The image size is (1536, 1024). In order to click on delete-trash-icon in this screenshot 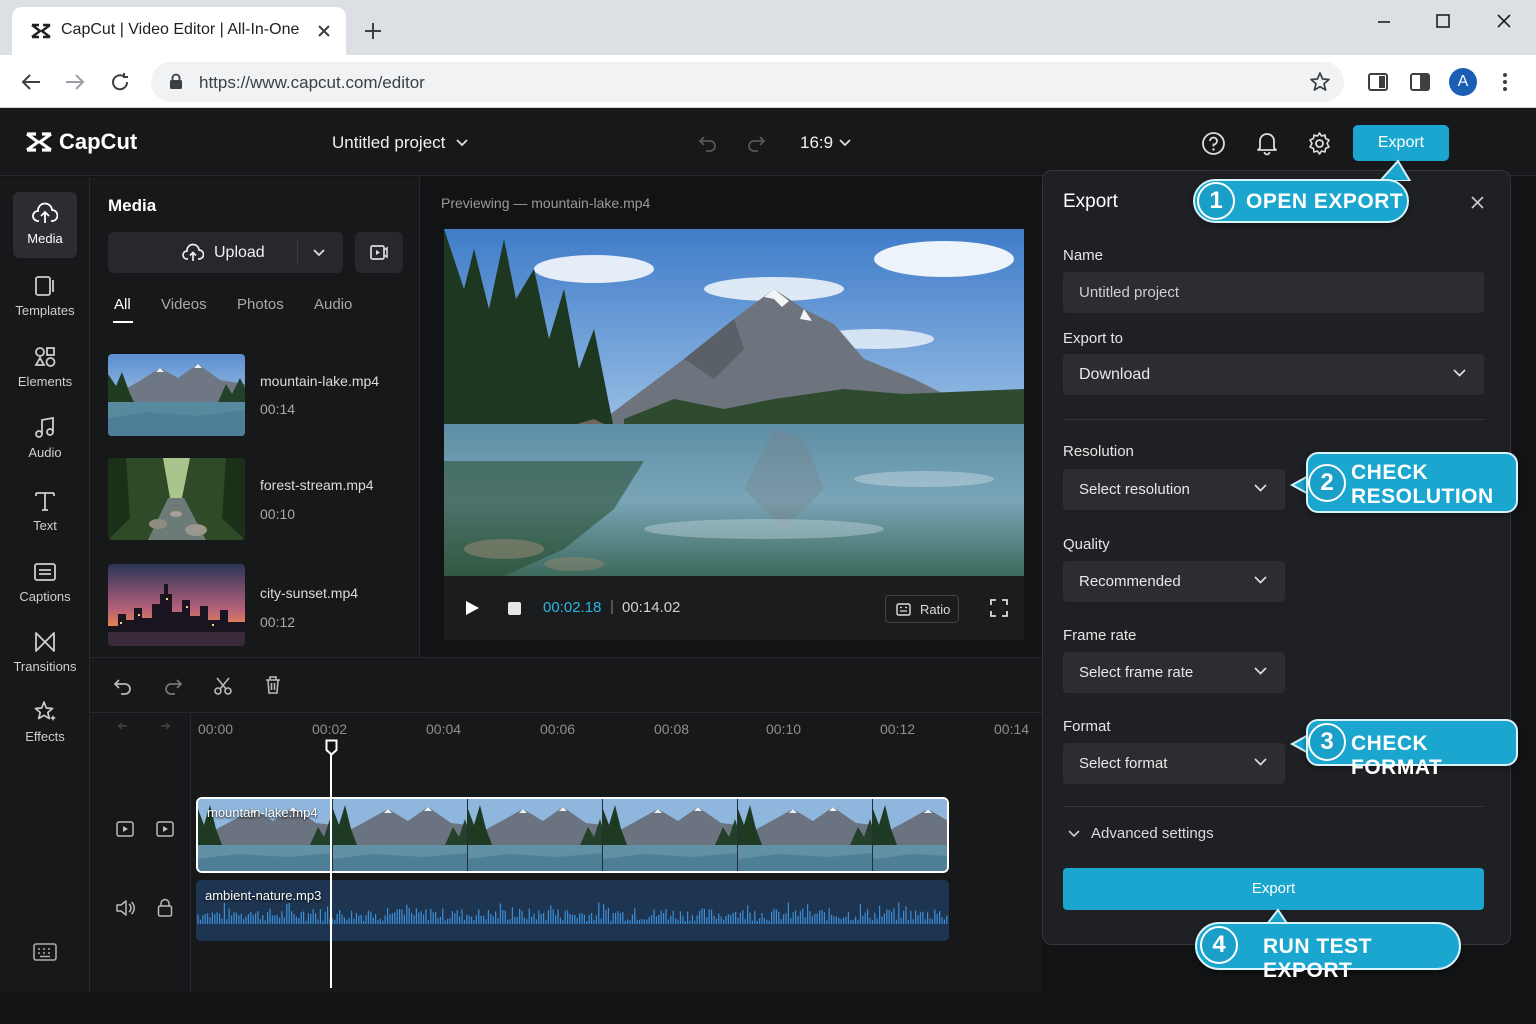, I will do `click(273, 685)`.